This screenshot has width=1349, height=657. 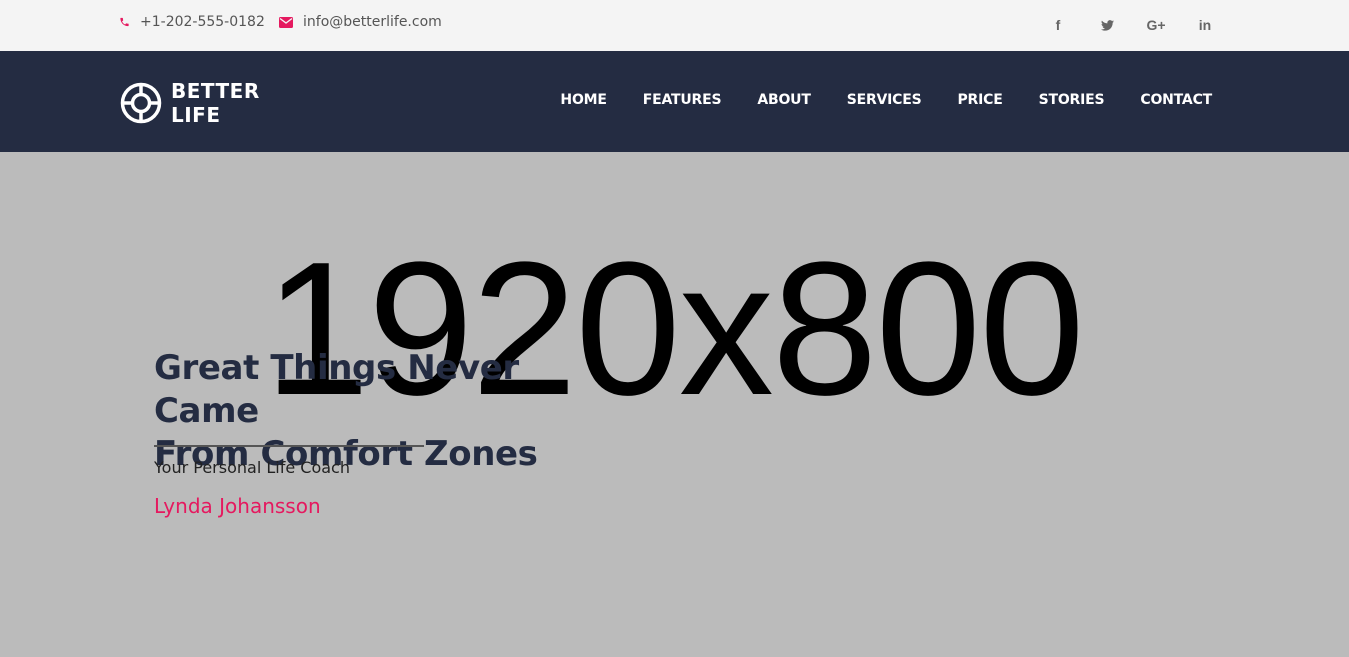 I want to click on phone-contact: +1-202-555-0182, so click(x=192, y=22).